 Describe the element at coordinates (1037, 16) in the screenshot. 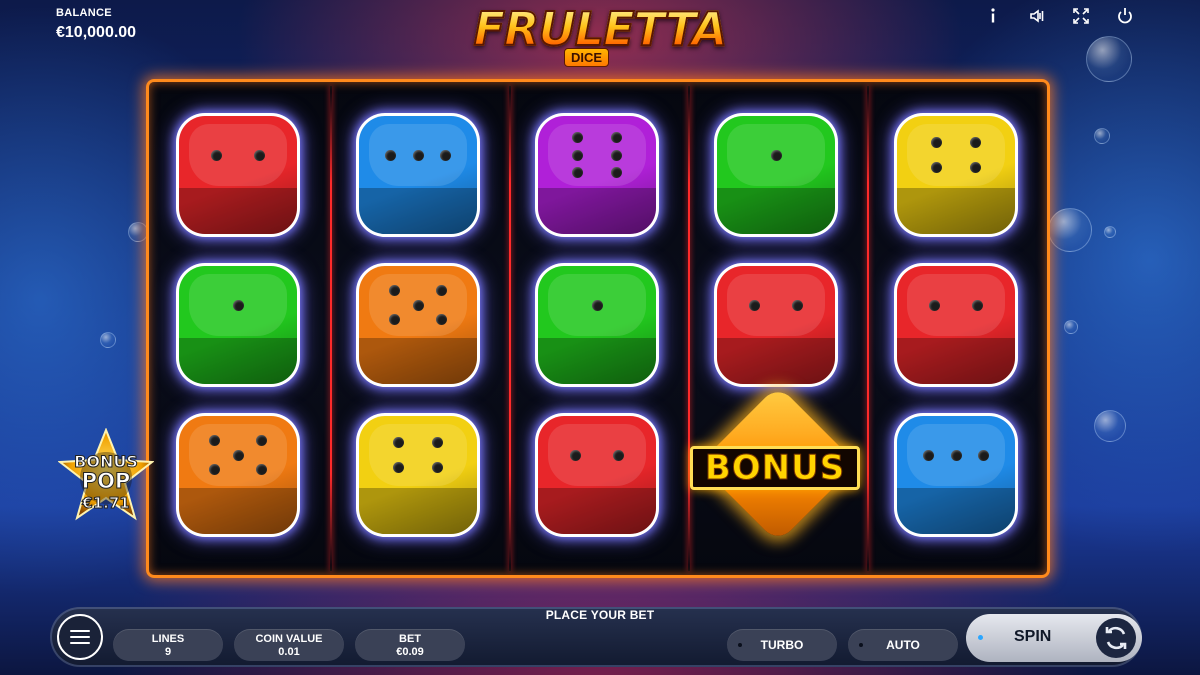

I see `sound-icon` at that location.